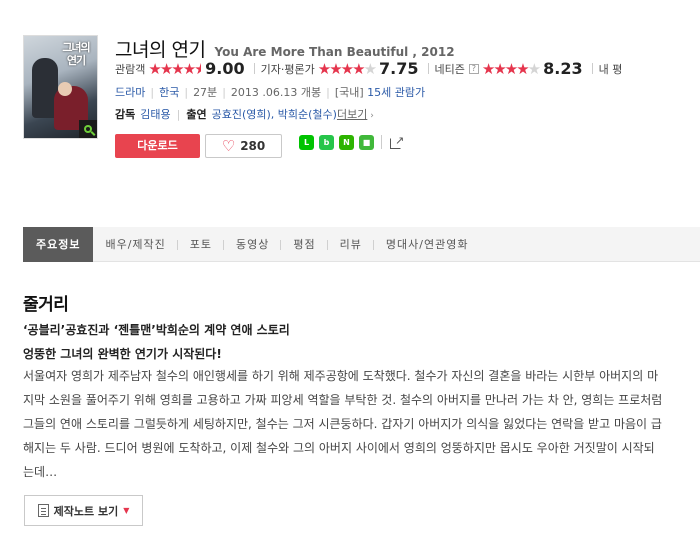 This screenshot has width=700, height=556. What do you see at coordinates (396, 92) in the screenshot?
I see `grade-link: 15세 관람가` at bounding box center [396, 92].